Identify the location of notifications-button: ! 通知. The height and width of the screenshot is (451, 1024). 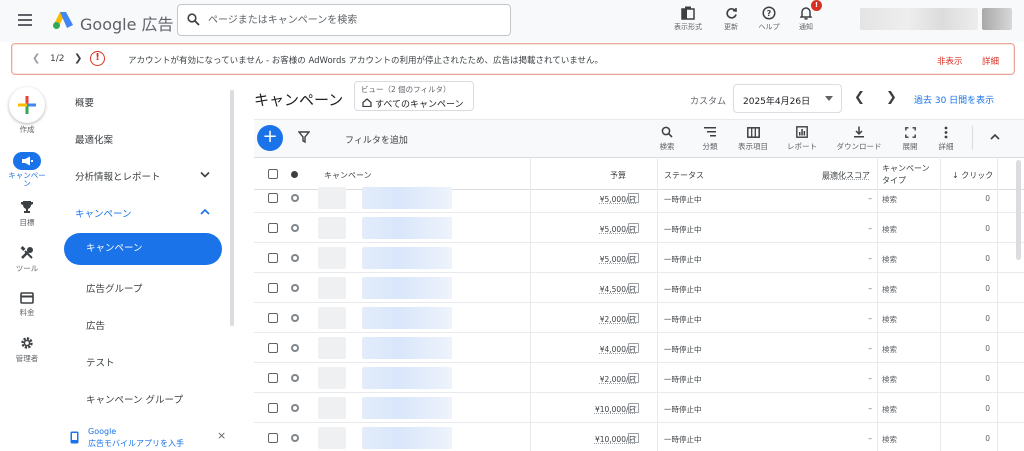
(808, 18).